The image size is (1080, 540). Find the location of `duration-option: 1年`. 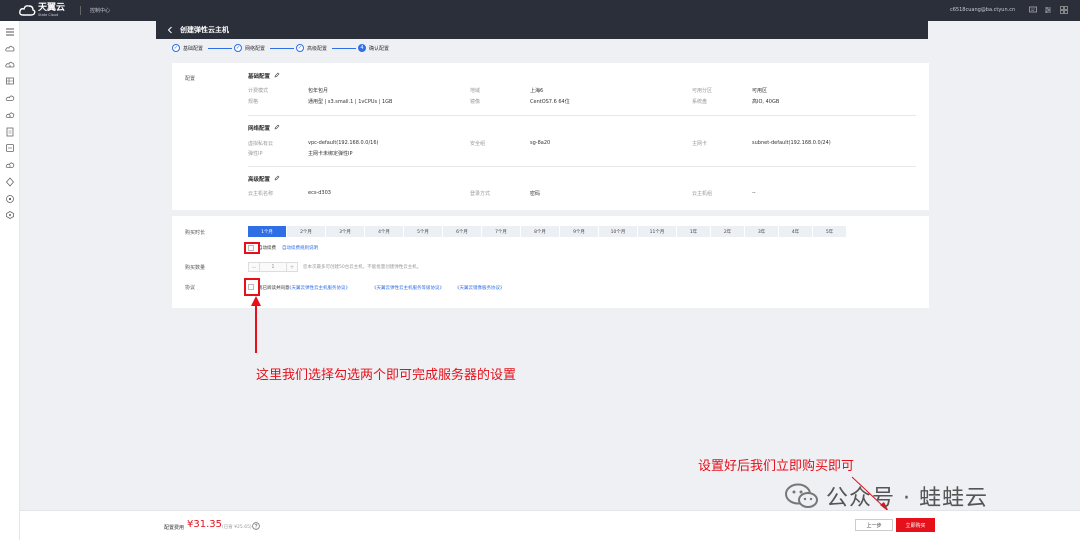

duration-option: 1年 is located at coordinates (694, 231).